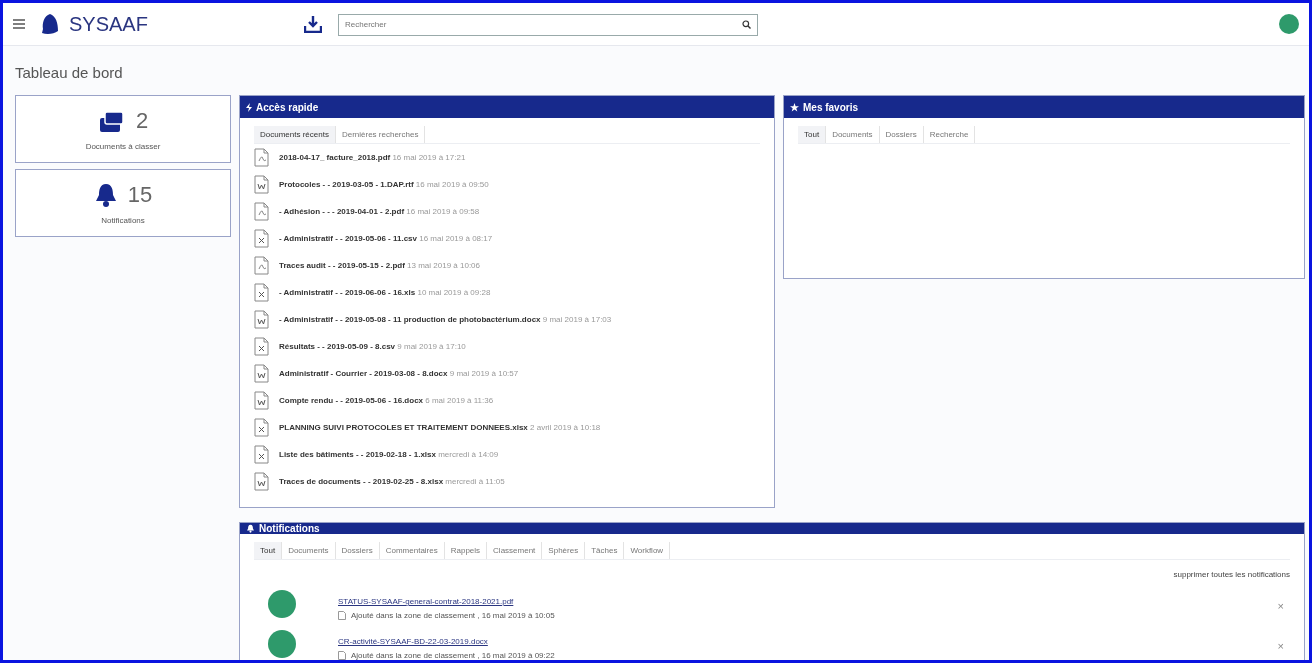 Image resolution: width=1312 pixels, height=663 pixels. I want to click on panel-title: Notifications, so click(289, 528).